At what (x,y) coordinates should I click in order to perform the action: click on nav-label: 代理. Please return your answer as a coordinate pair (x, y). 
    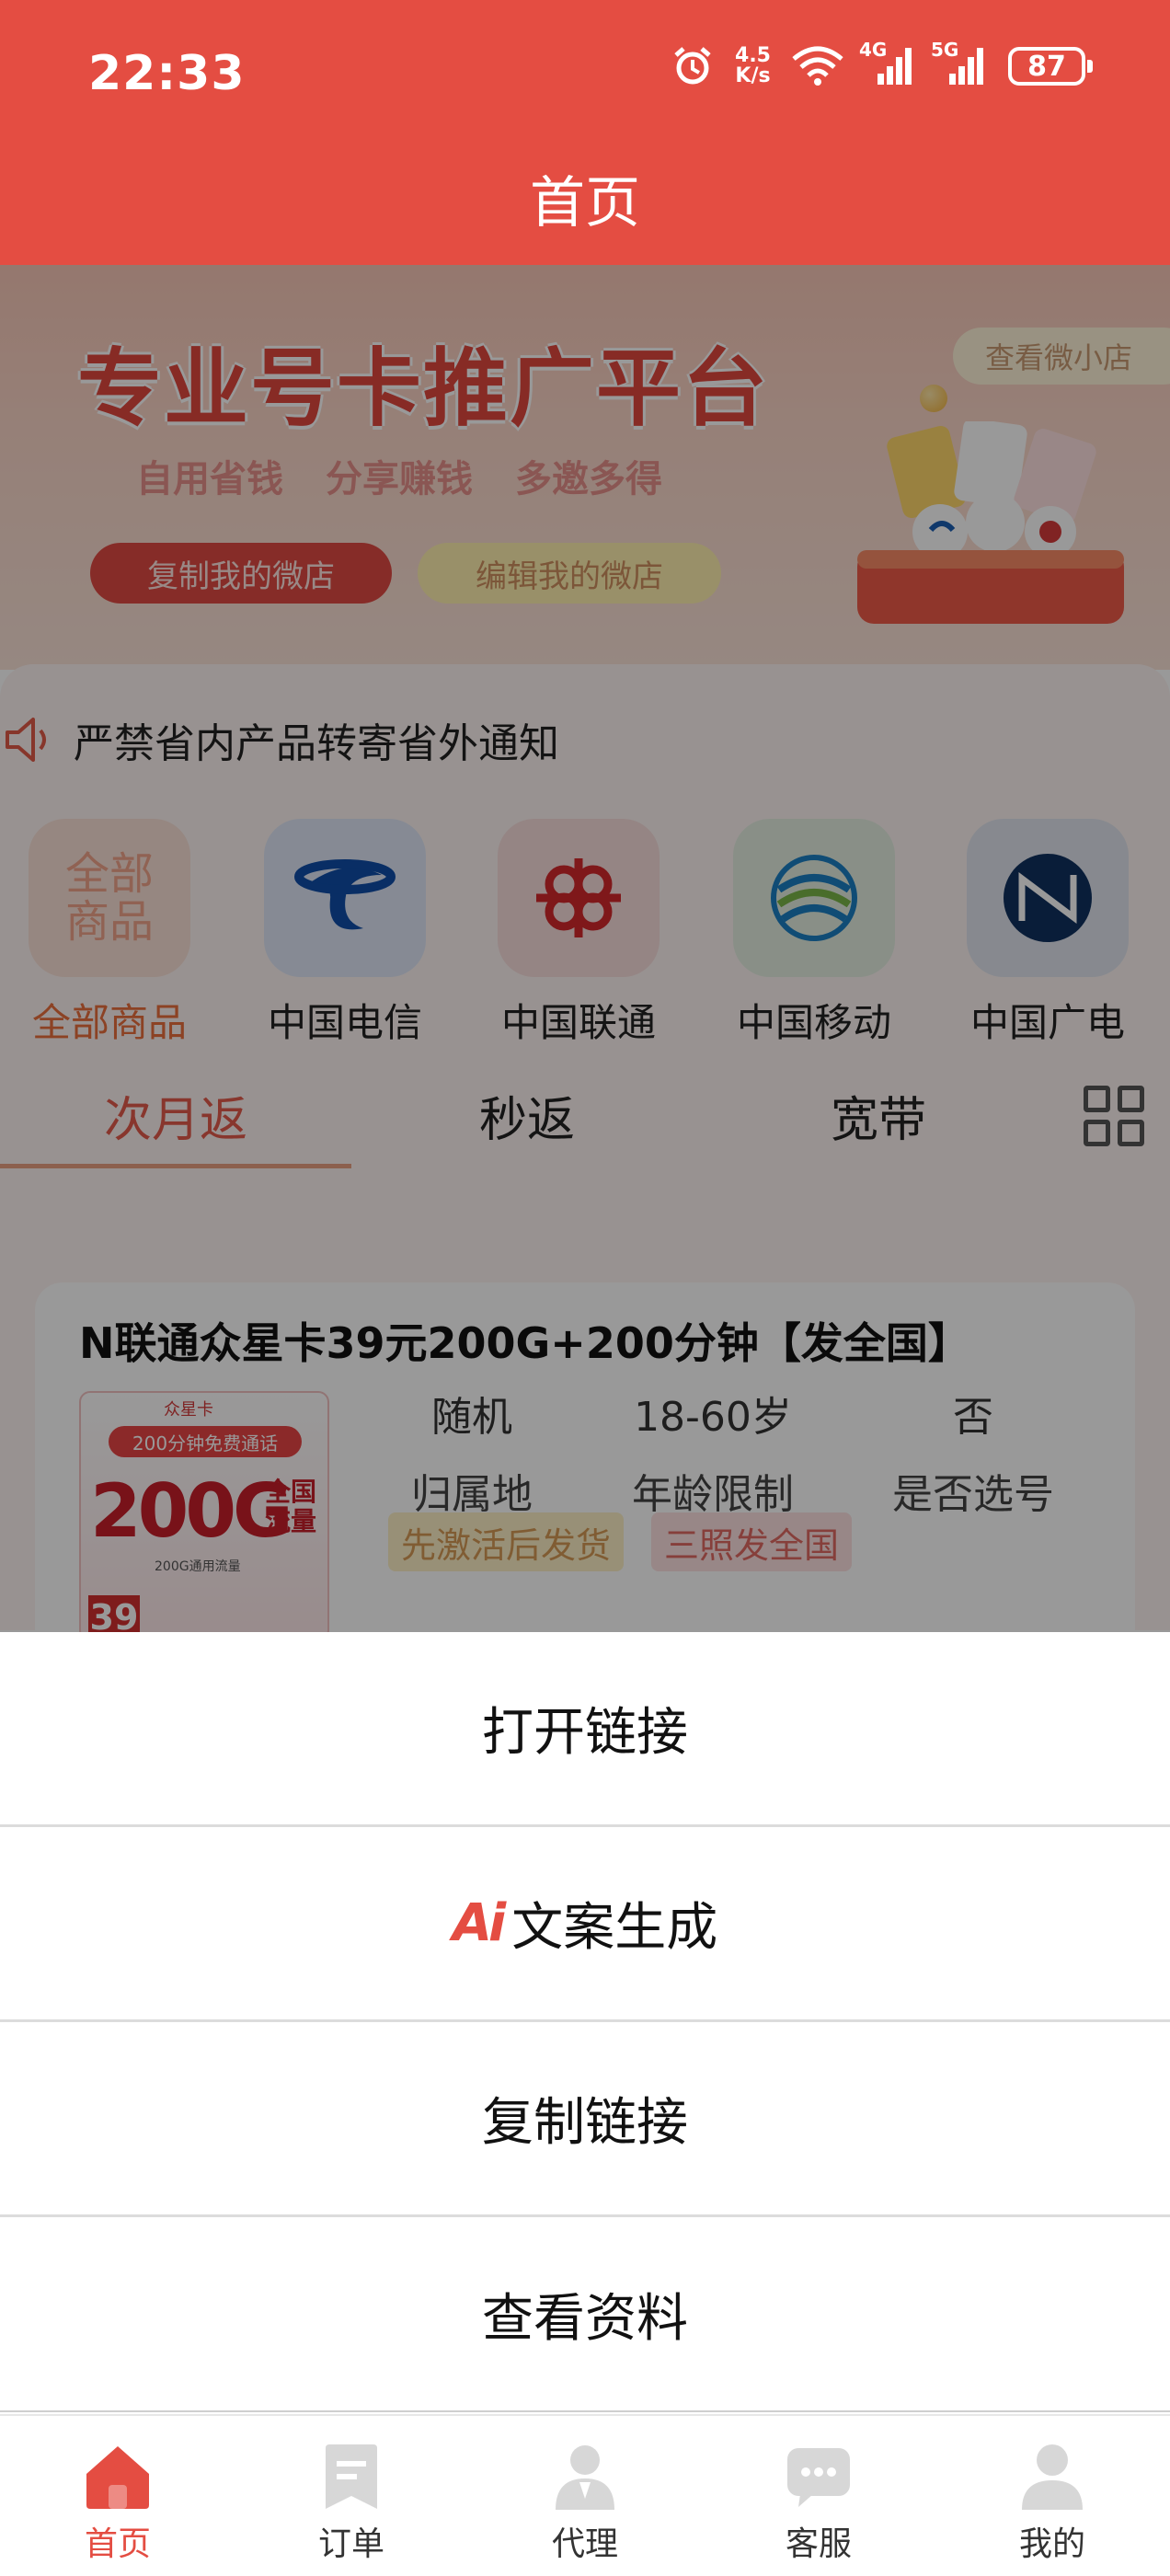
    Looking at the image, I should click on (584, 2544).